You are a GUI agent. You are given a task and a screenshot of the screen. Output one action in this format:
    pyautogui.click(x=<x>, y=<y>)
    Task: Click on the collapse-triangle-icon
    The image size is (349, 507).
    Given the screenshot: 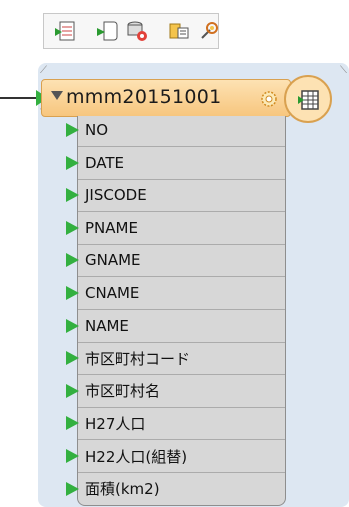 What is the action you would take?
    pyautogui.click(x=57, y=95)
    